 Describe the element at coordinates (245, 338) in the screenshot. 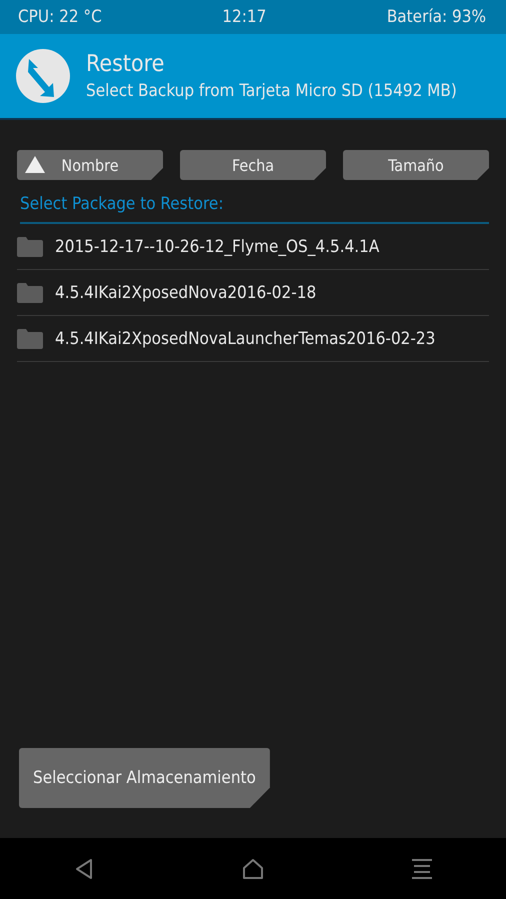

I see `package-name: 4.5.4IKai2XposedNovaLauncherTemas2016-02-23` at that location.